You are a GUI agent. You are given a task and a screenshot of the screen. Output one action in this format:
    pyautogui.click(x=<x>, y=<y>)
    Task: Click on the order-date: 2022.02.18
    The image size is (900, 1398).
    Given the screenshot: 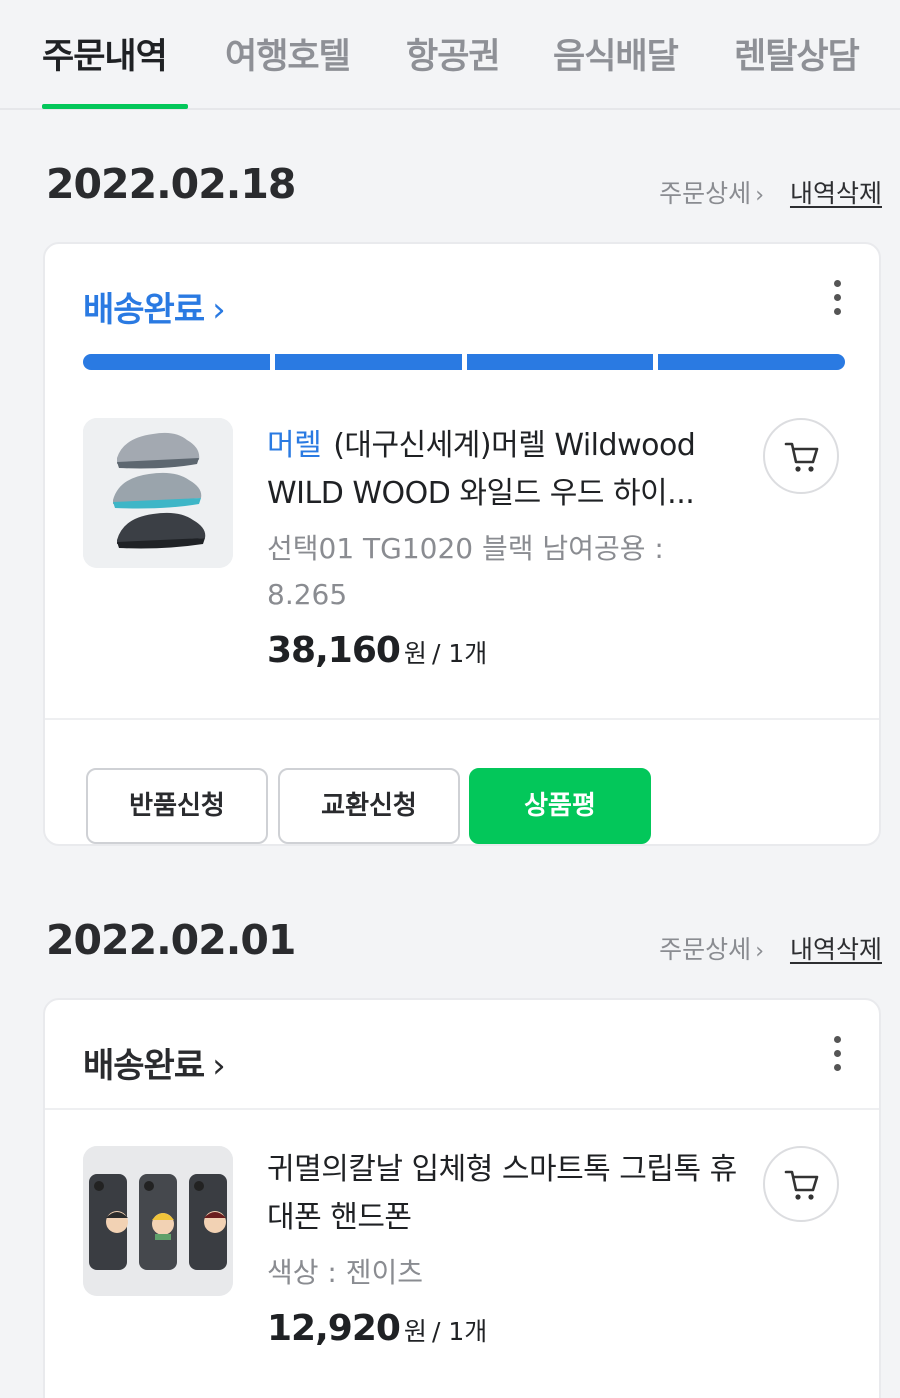 What is the action you would take?
    pyautogui.click(x=171, y=184)
    